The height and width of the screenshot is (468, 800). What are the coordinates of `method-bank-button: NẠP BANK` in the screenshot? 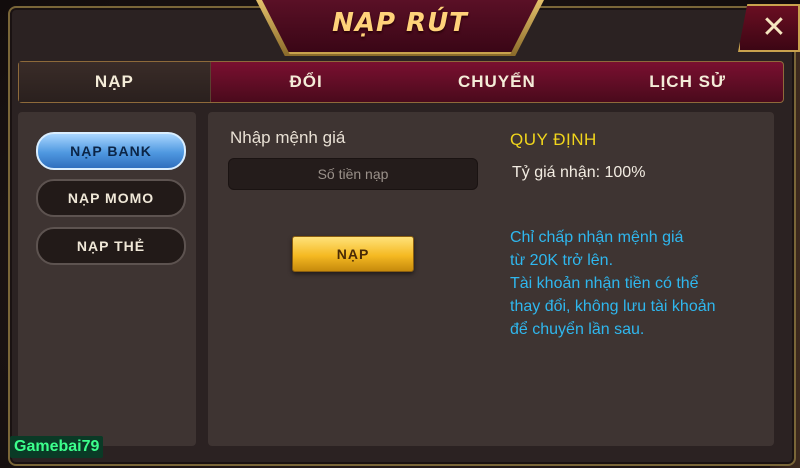 It's located at (111, 151).